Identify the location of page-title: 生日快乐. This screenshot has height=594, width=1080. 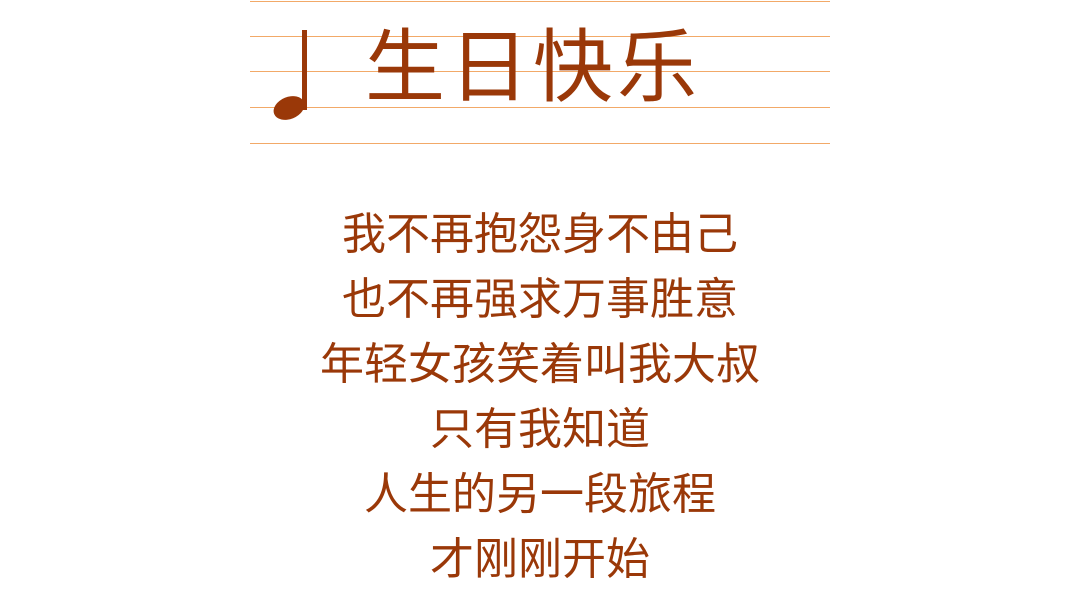
(533, 67).